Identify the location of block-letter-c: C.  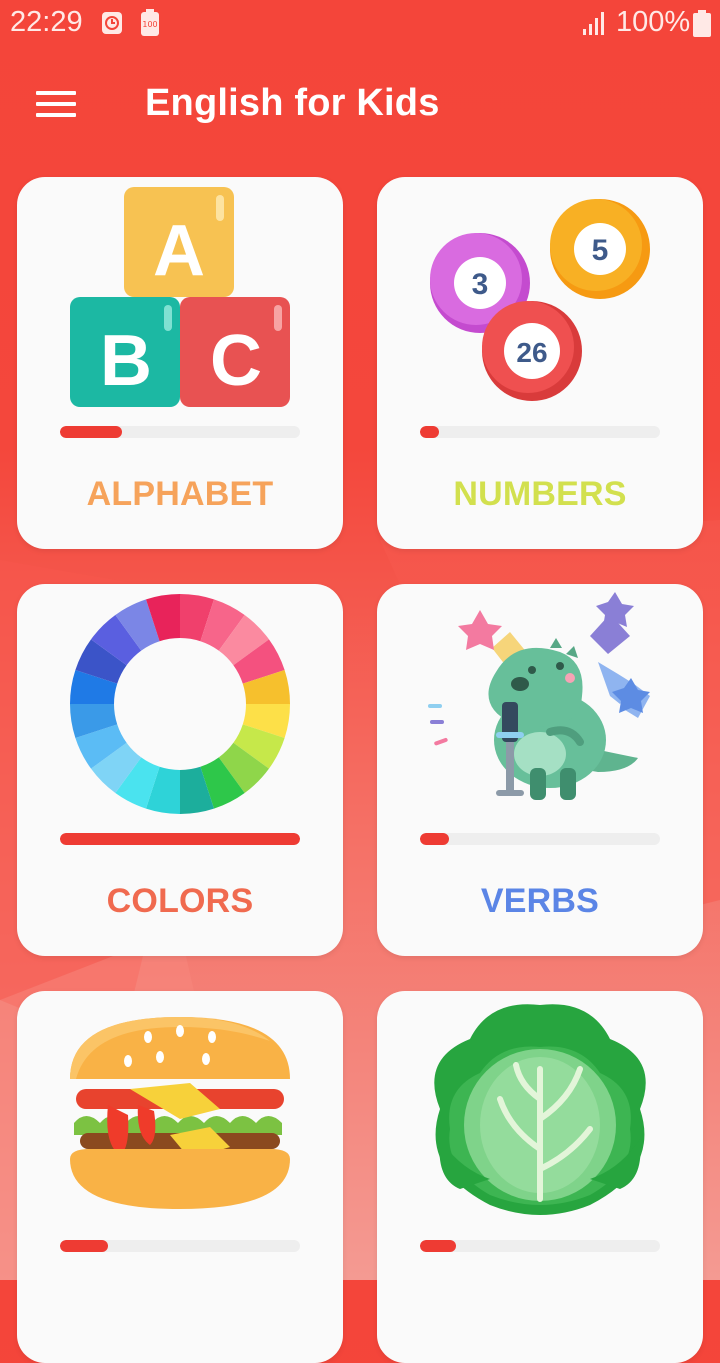
(236, 361).